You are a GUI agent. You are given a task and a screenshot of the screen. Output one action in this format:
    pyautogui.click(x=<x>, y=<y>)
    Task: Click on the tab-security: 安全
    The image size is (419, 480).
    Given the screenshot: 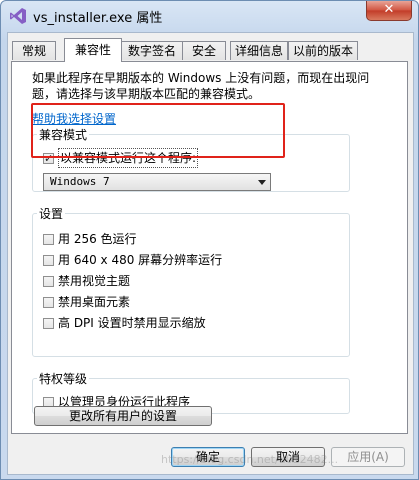 What is the action you would take?
    pyautogui.click(x=204, y=50)
    